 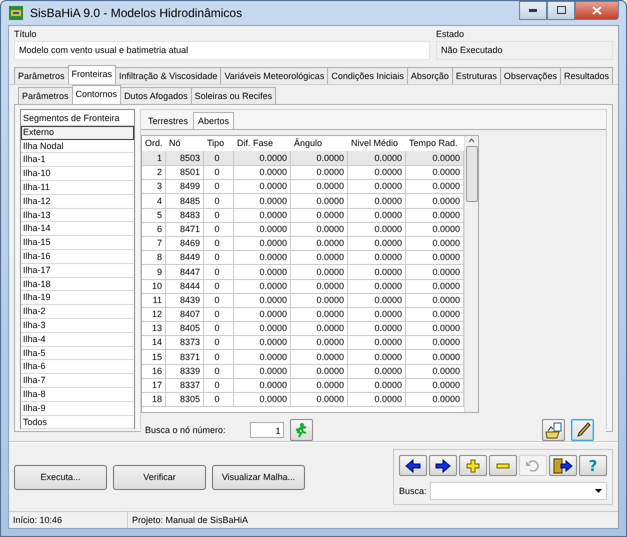 I want to click on segment-item: Ilha-6, so click(x=77, y=367).